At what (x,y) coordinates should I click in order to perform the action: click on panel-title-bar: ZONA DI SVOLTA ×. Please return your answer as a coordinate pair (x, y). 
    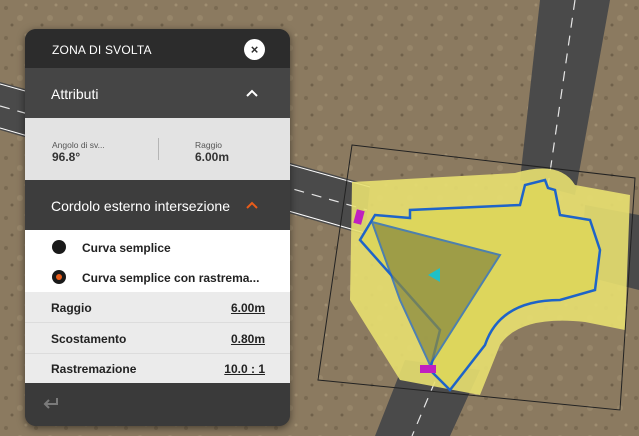
    Looking at the image, I should click on (157, 48).